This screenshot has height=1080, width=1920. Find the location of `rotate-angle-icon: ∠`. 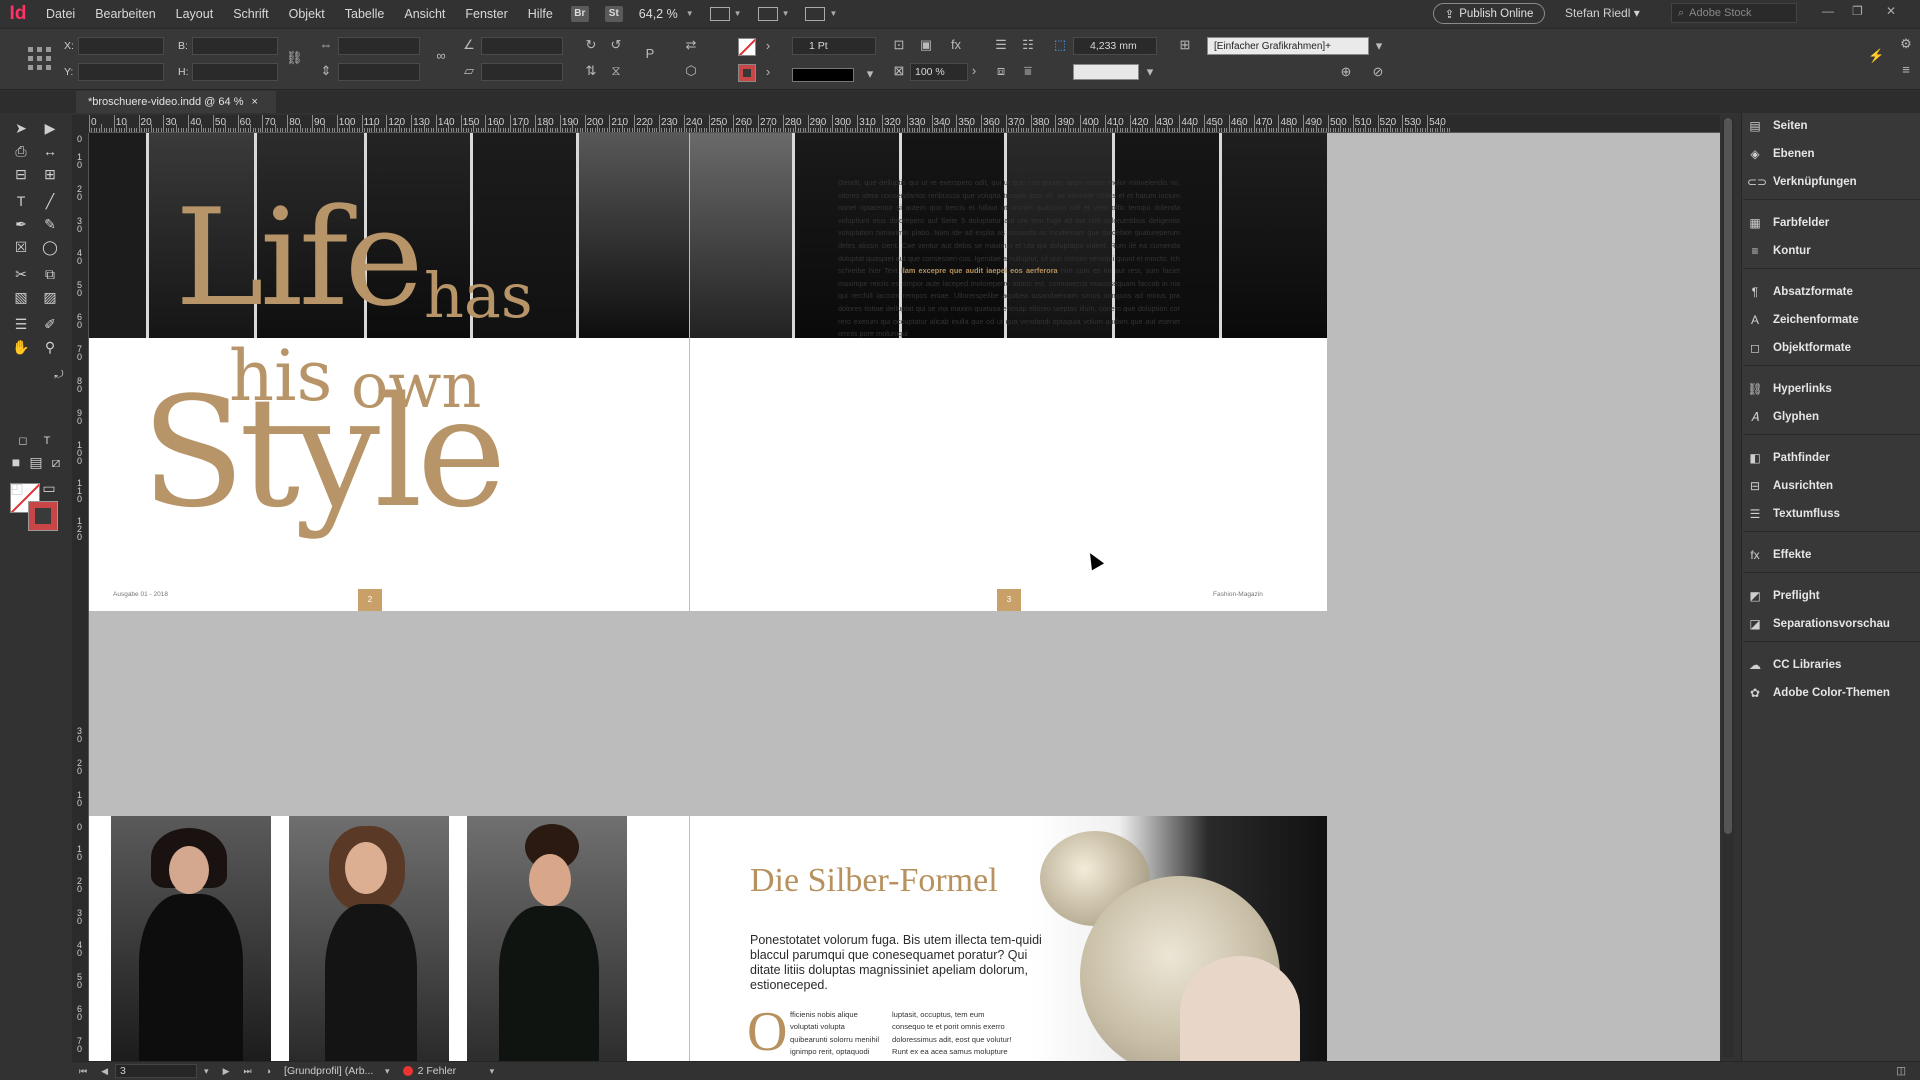

rotate-angle-icon: ∠ is located at coordinates (469, 45).